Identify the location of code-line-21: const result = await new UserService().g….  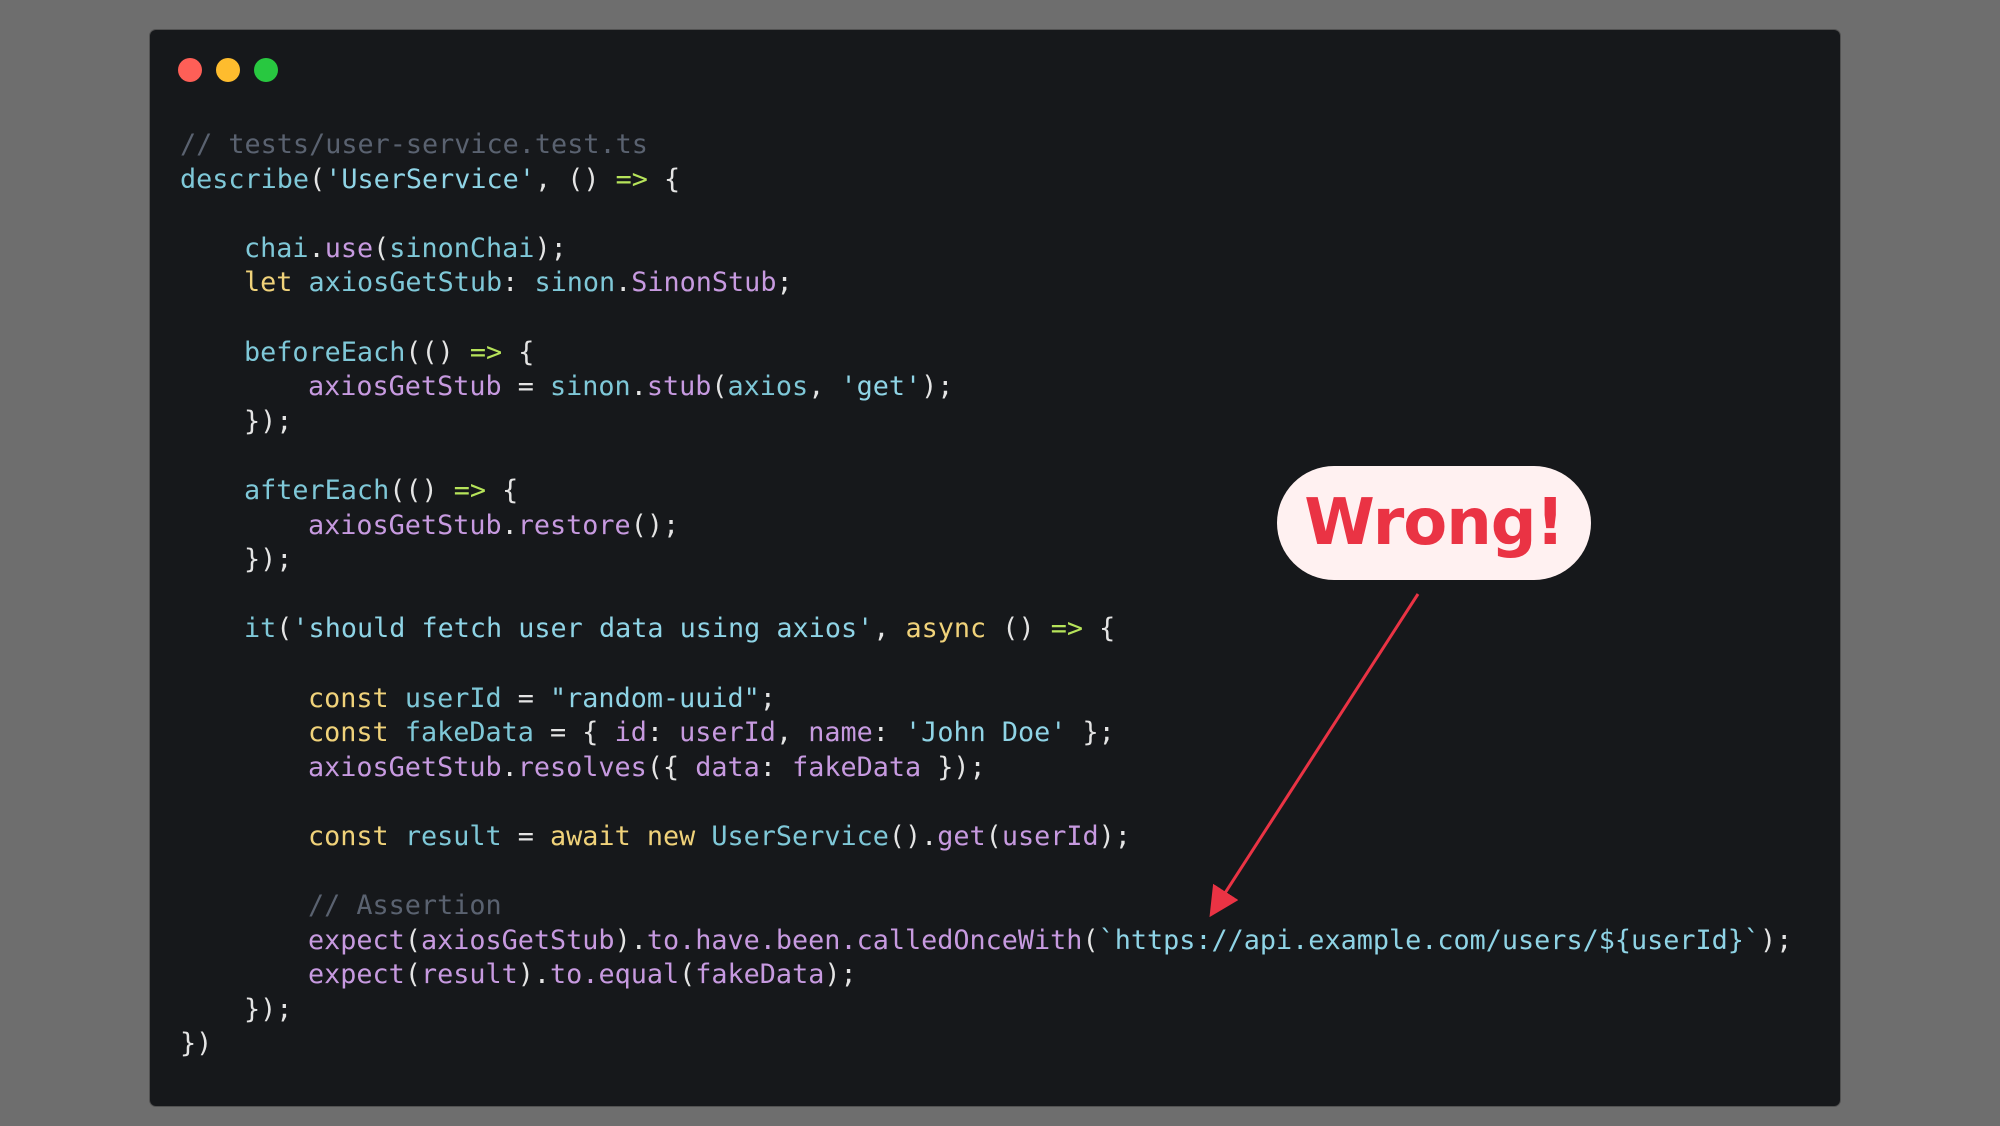
(719, 836).